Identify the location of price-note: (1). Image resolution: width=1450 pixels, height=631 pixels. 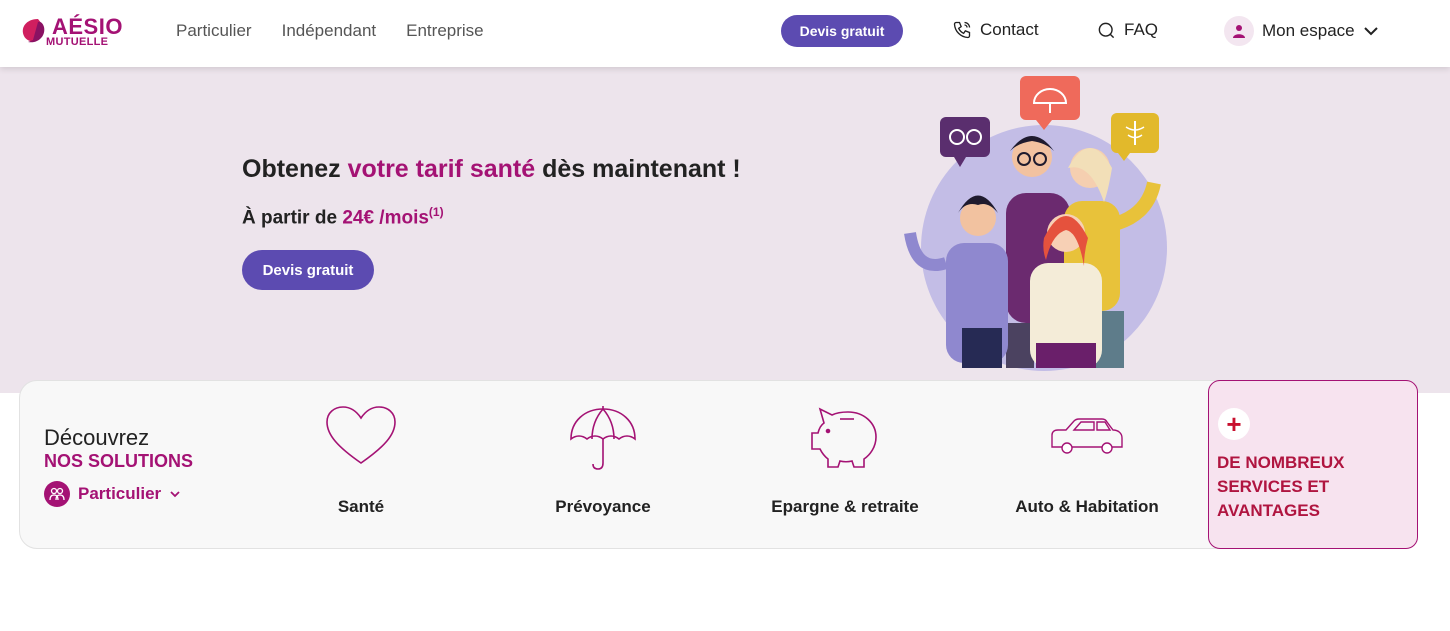
(436, 212).